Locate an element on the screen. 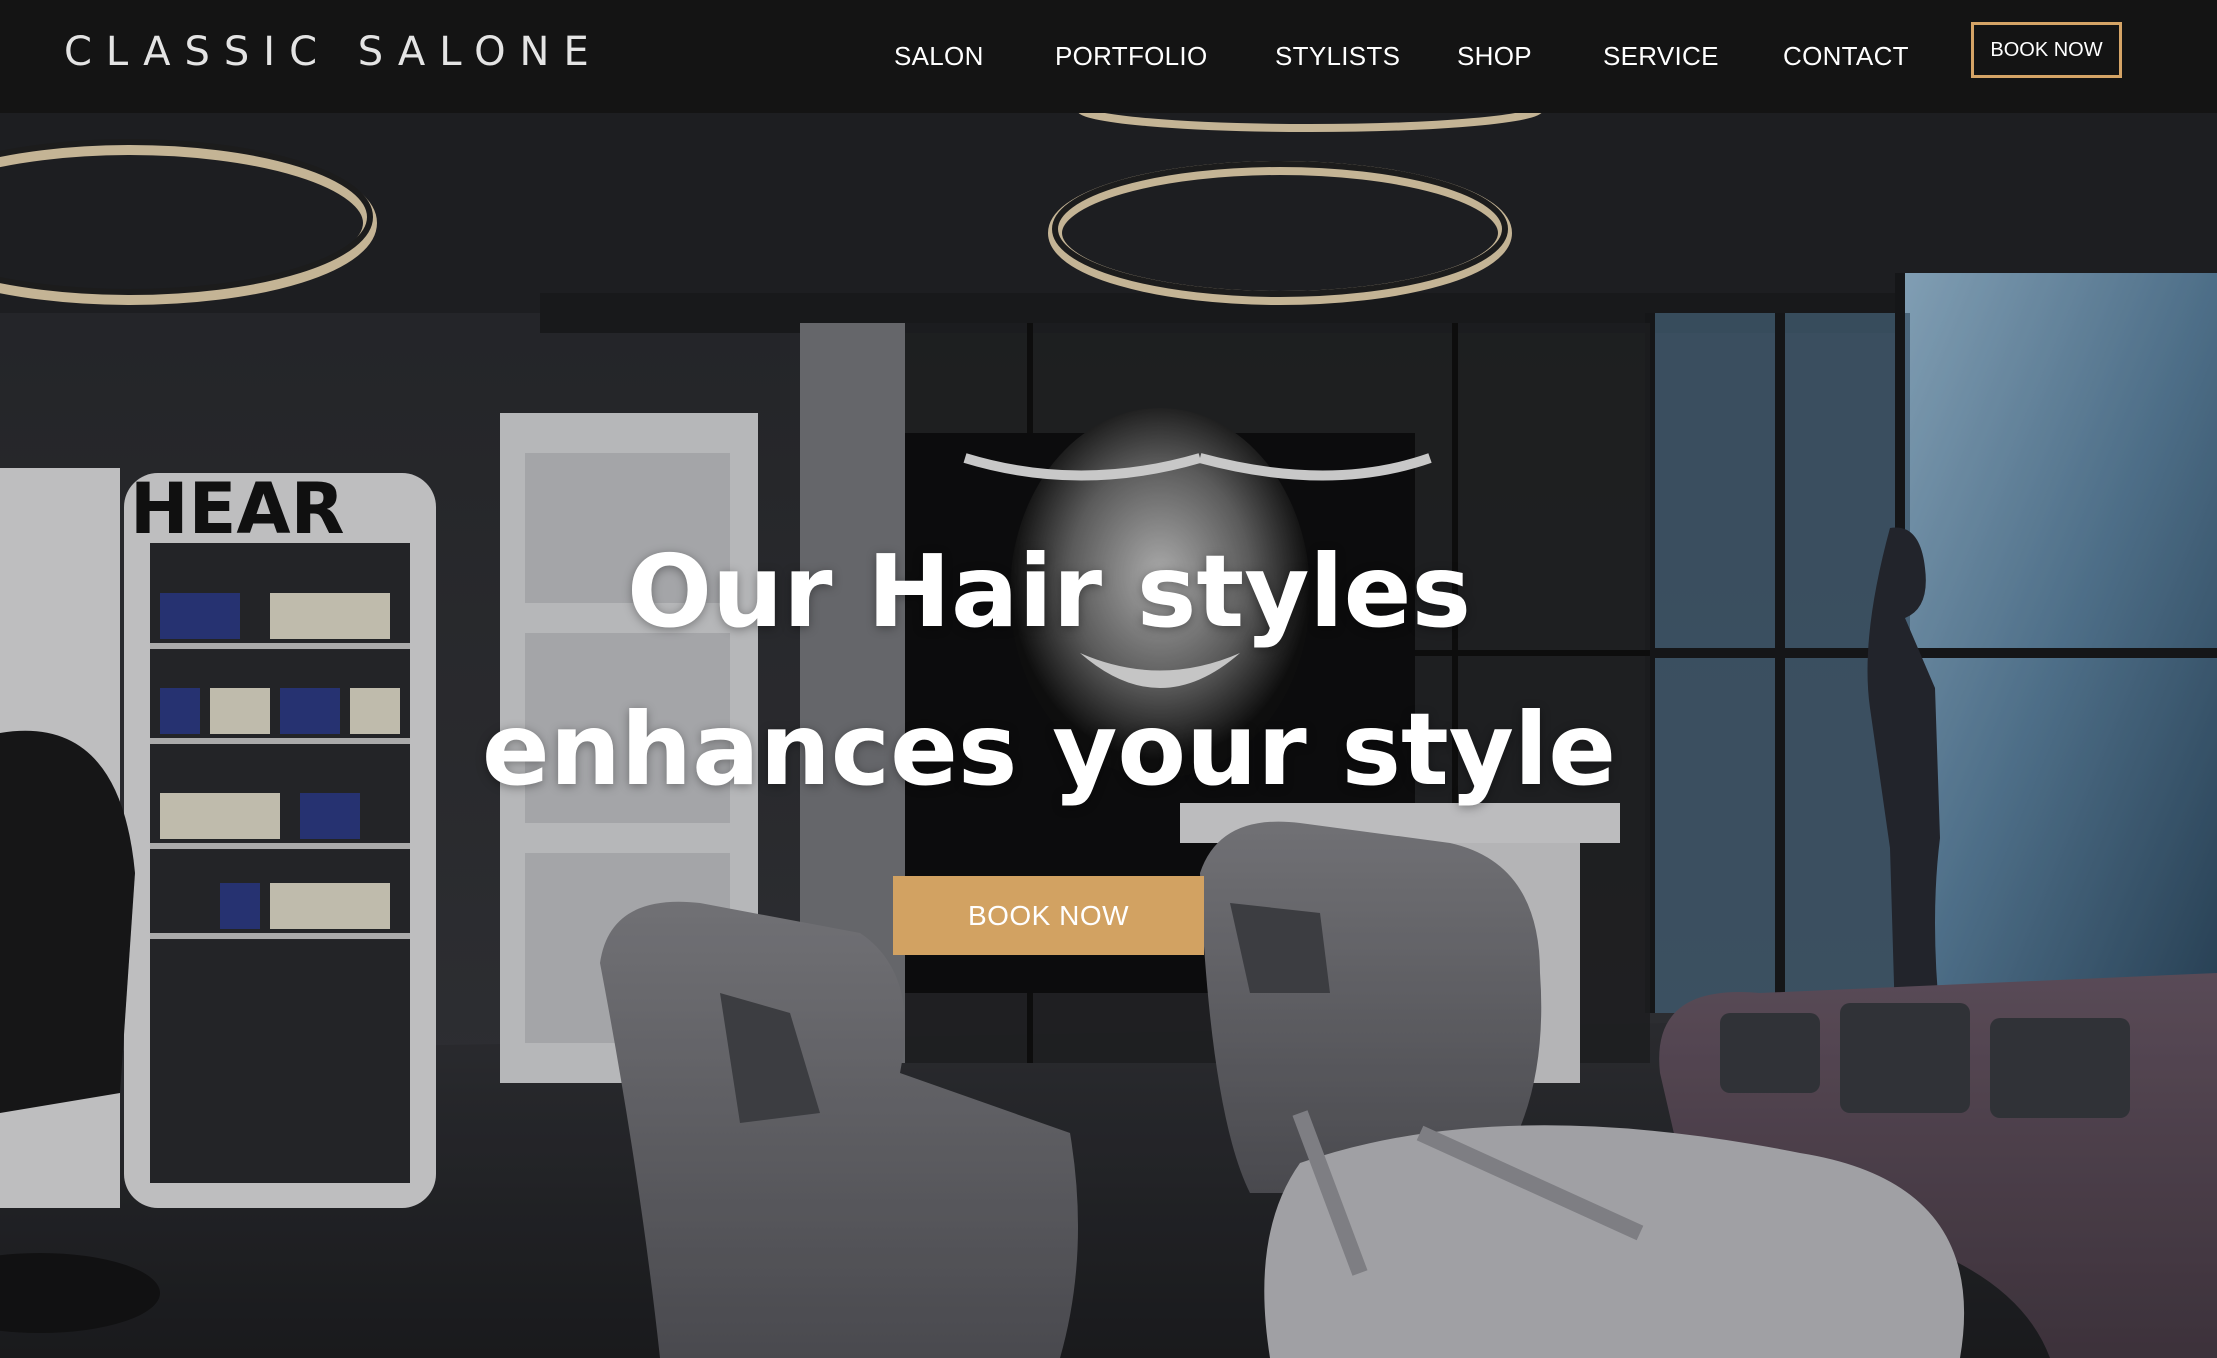  hero-book-now-button: BOOK NOW is located at coordinates (1048, 915).